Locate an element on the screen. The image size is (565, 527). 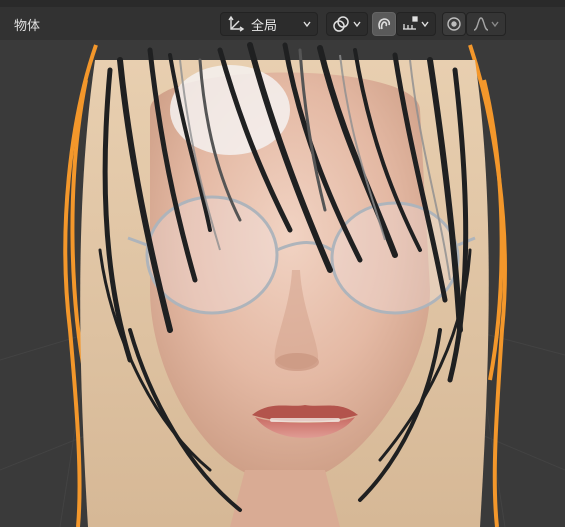
falloff-curve-icon is located at coordinates (481, 24).